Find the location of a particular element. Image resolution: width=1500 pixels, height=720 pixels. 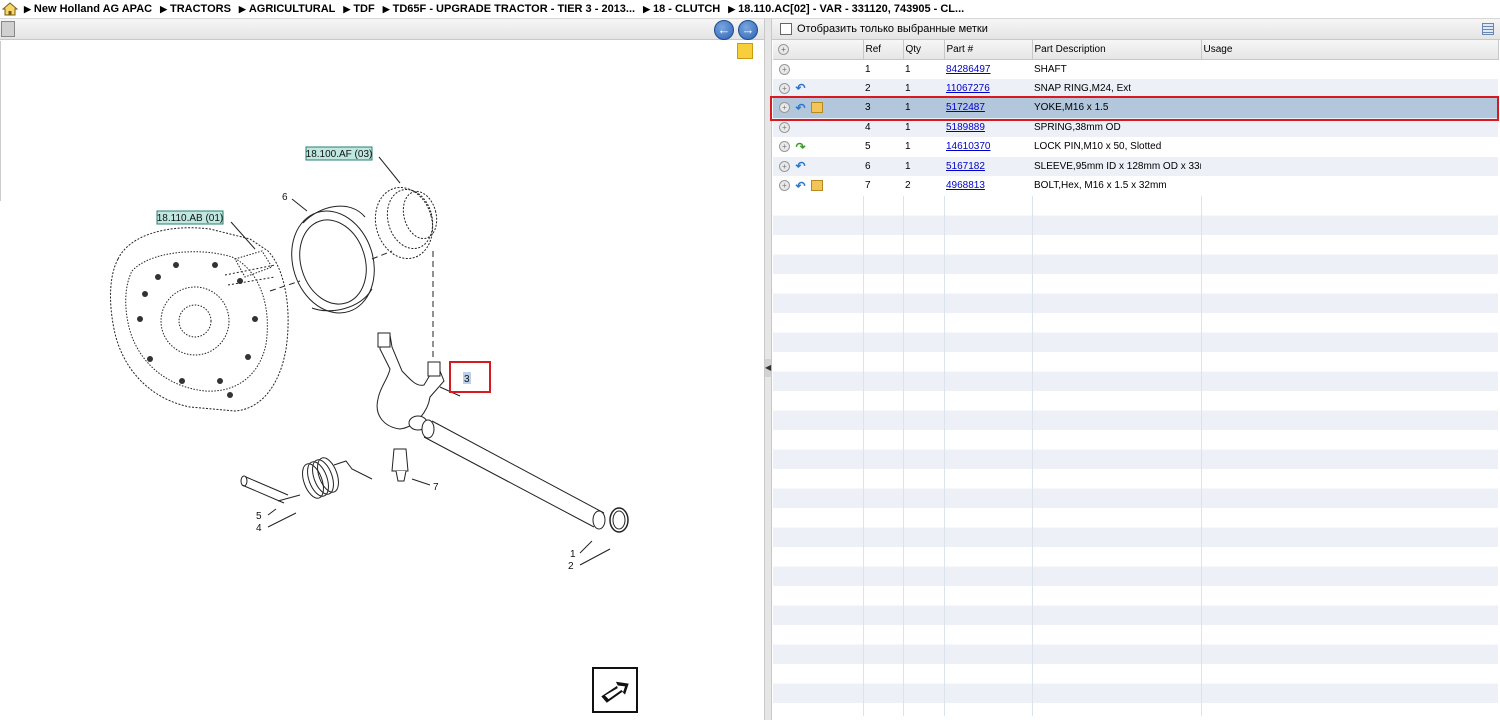

home-icon is located at coordinates (10, 9).